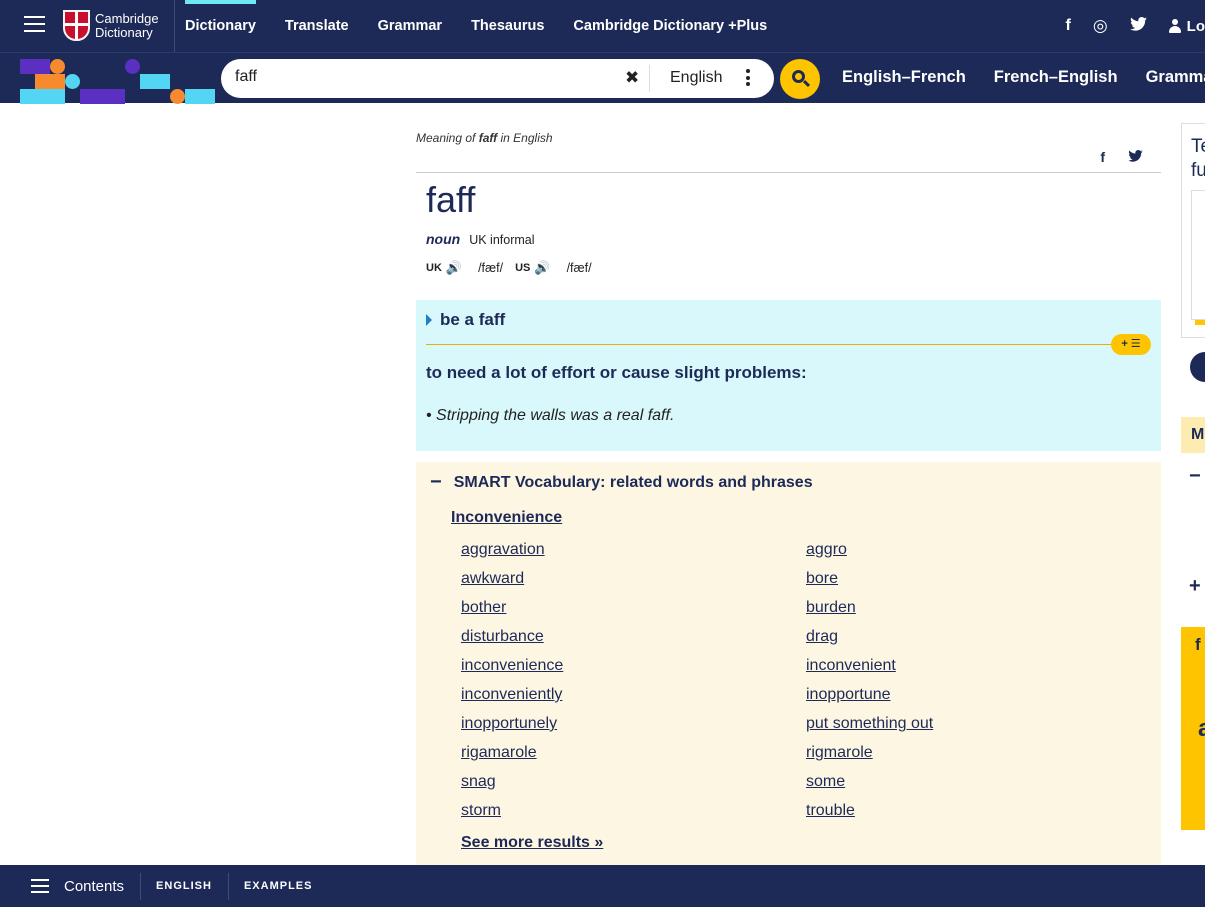  What do you see at coordinates (1198, 170) in the screenshot?
I see `promo-card-title-line-2: fu` at bounding box center [1198, 170].